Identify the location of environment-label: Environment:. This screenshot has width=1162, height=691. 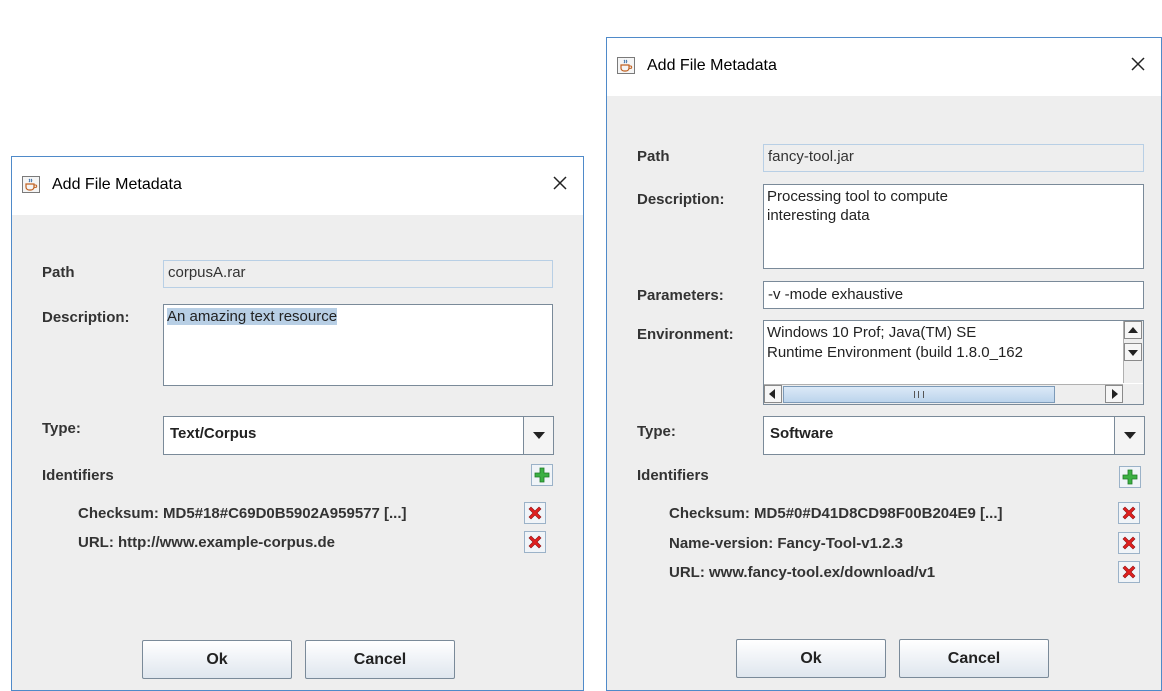
(685, 334).